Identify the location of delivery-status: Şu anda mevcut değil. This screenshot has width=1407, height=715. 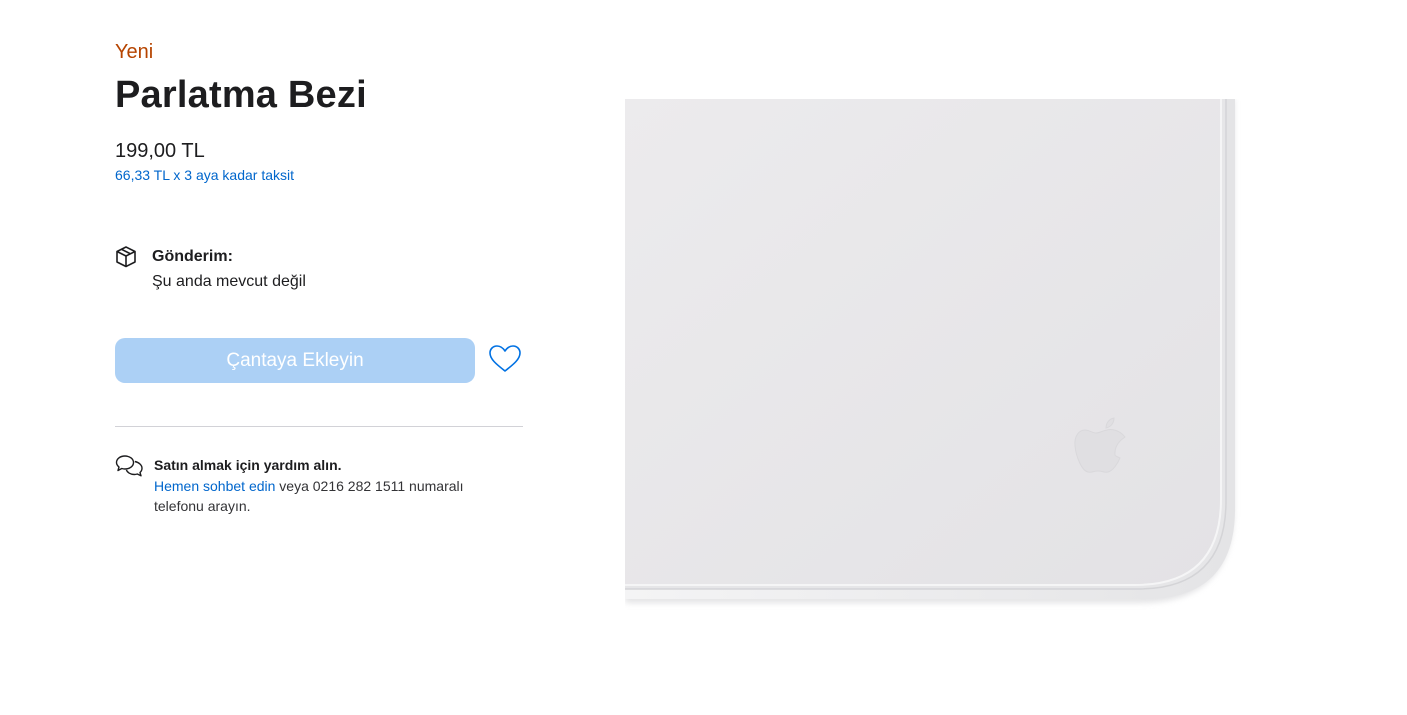
(229, 281).